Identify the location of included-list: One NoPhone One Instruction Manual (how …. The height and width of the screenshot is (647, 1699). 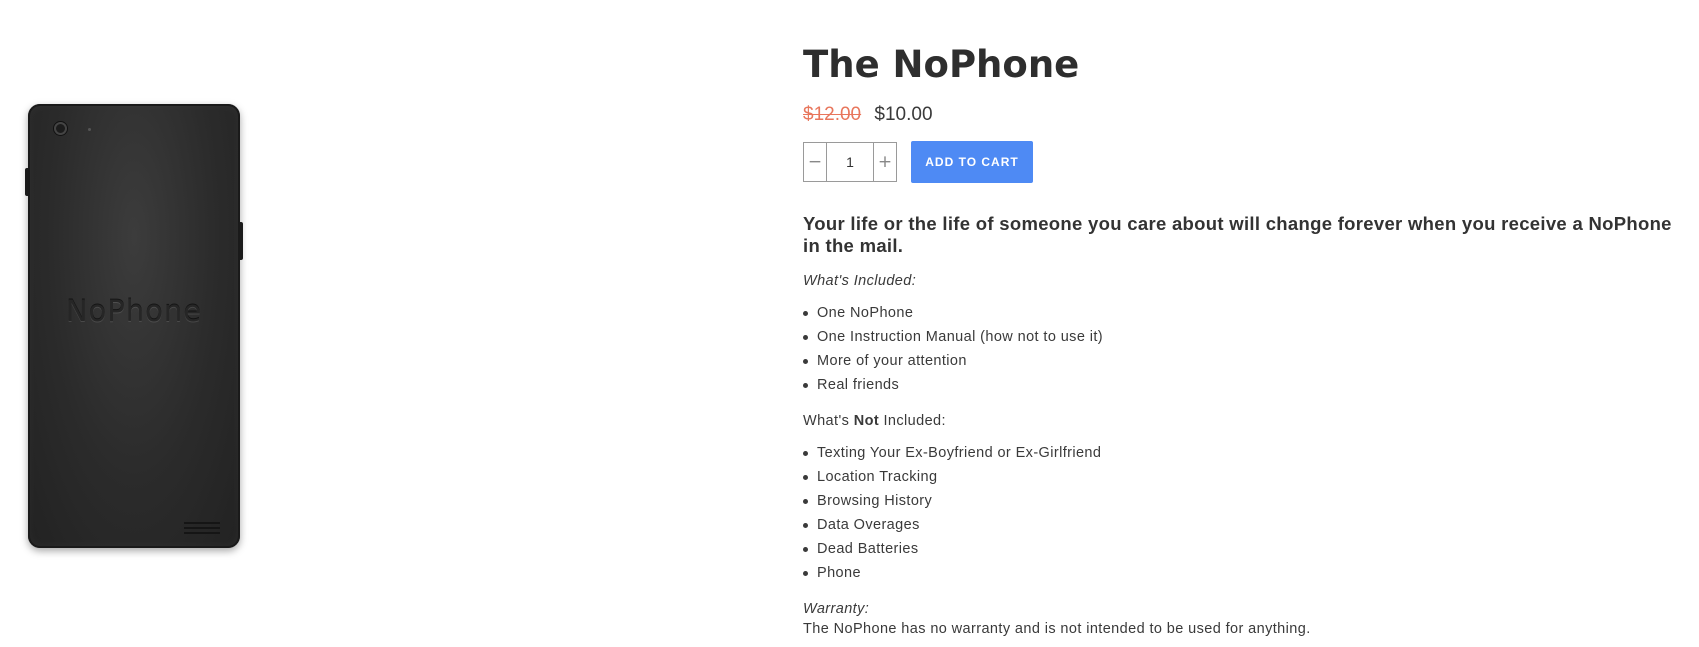
(1243, 349).